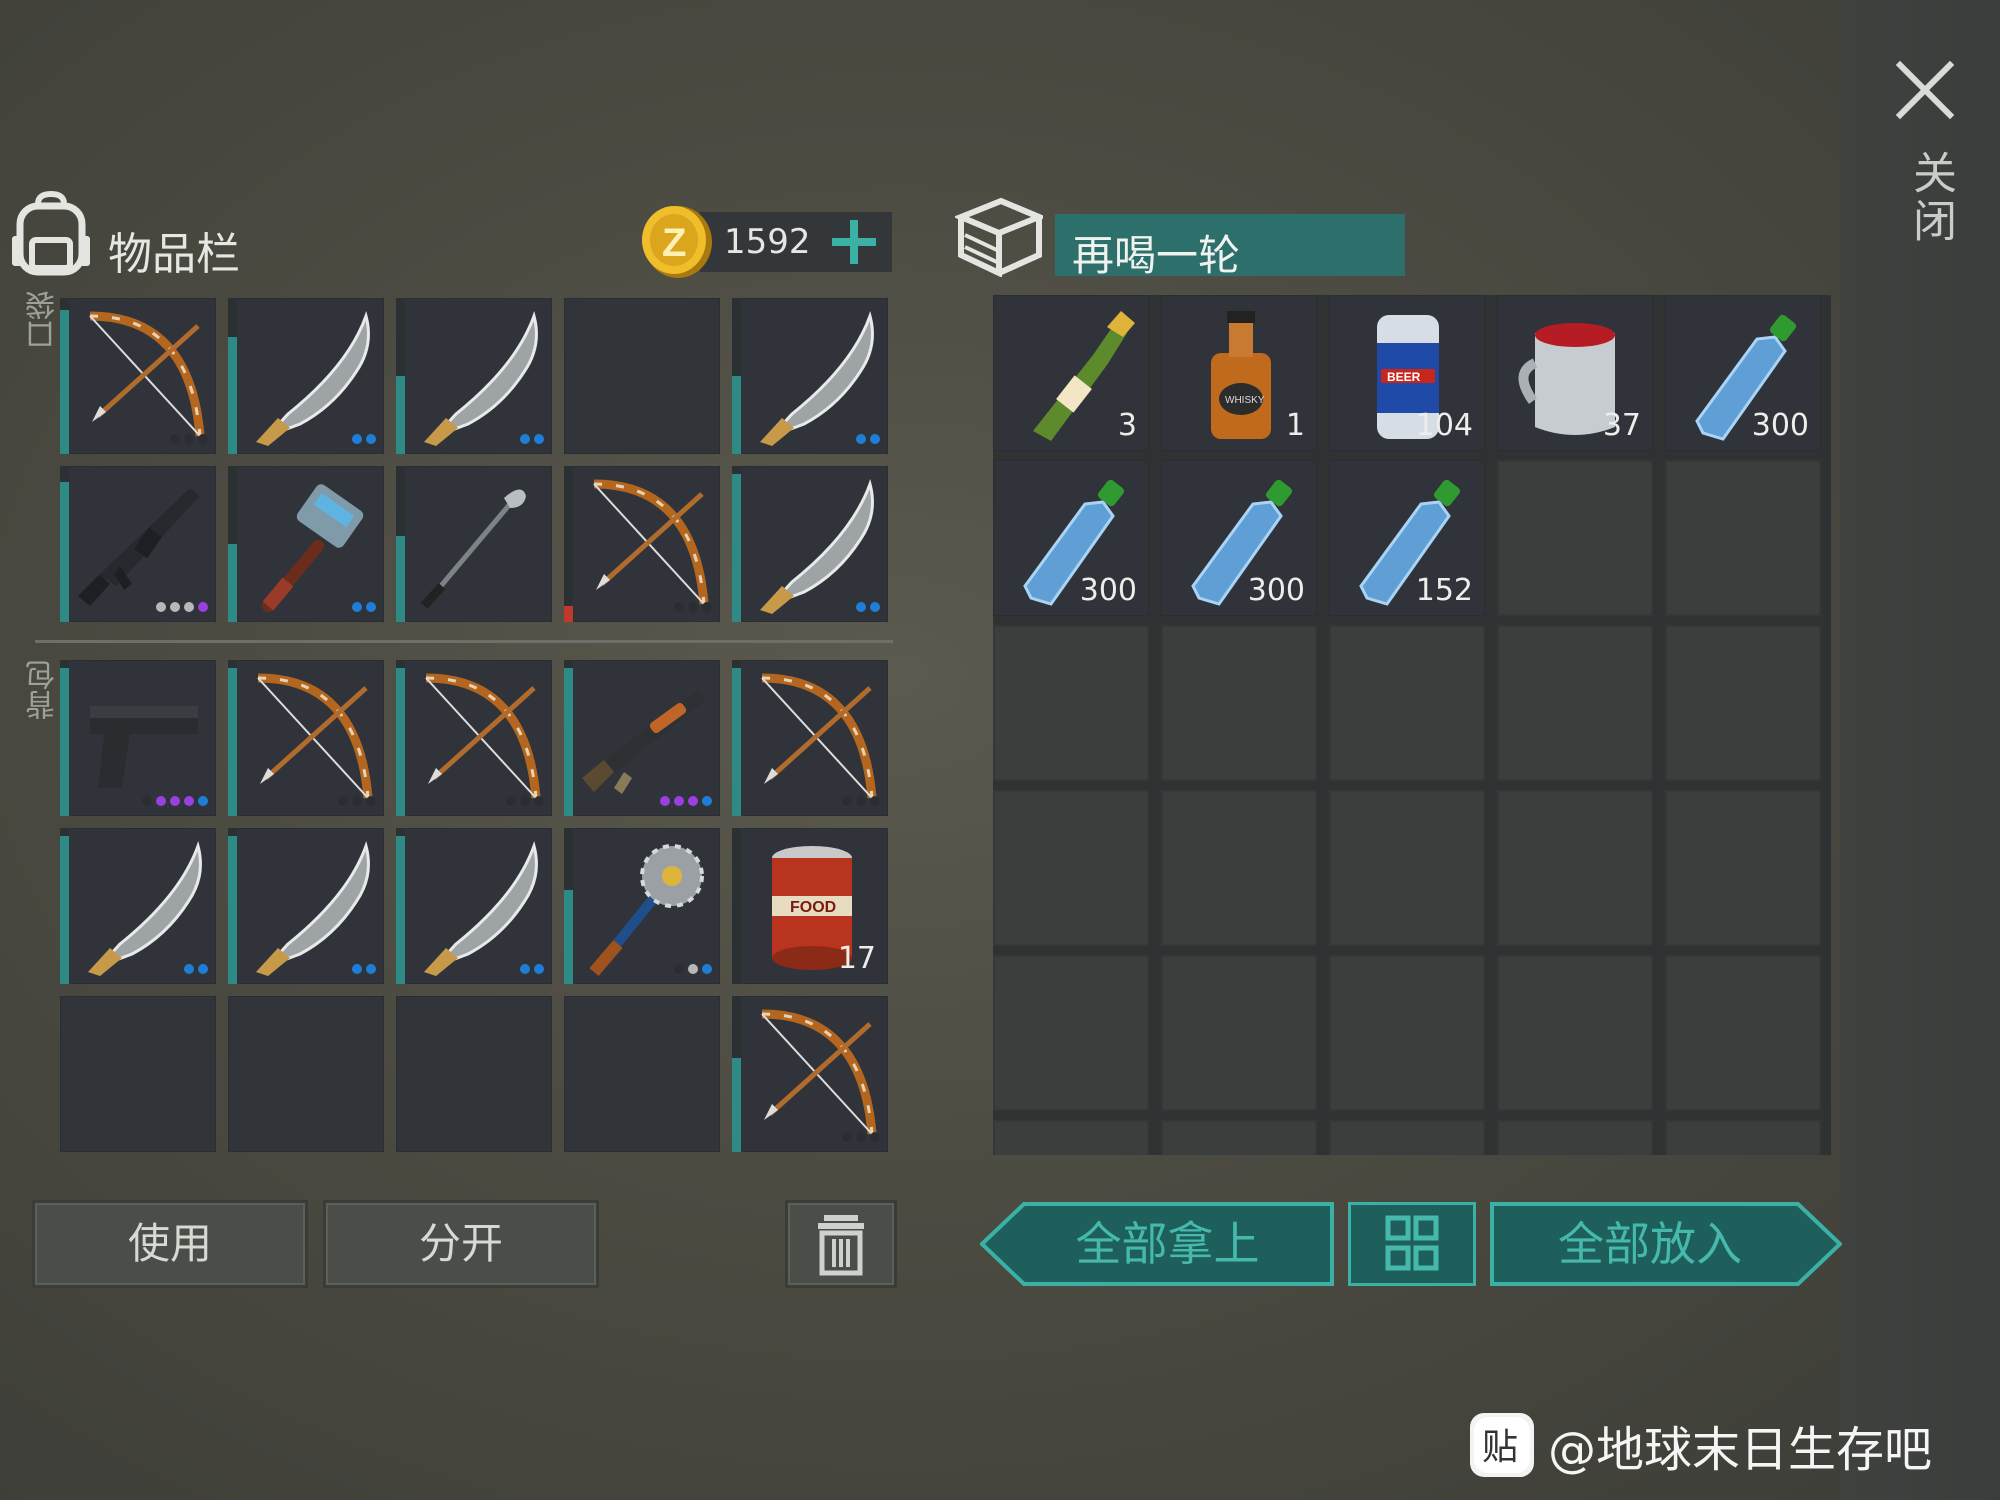  What do you see at coordinates (1575, 373) in the screenshot?
I see `container-slot: 37` at bounding box center [1575, 373].